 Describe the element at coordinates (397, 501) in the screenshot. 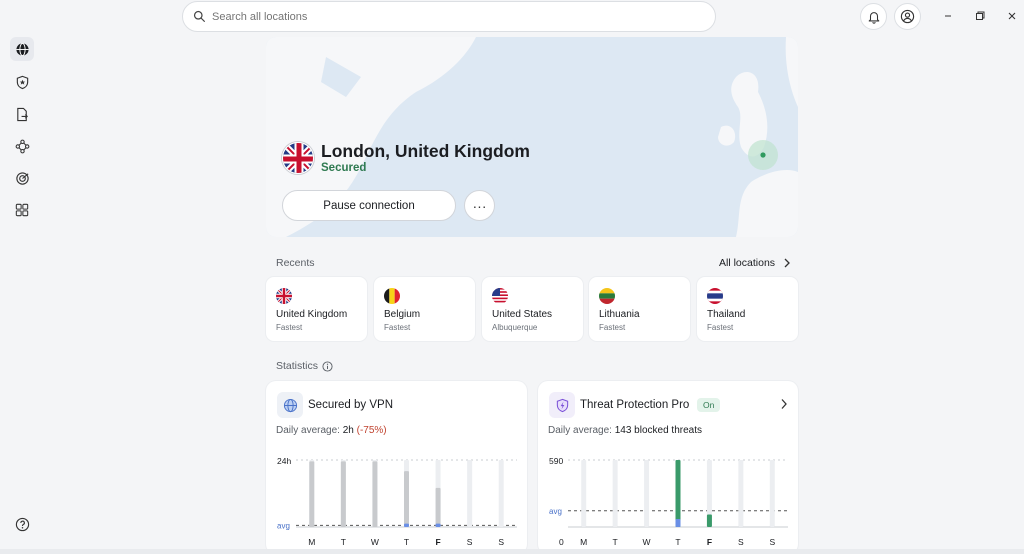

I see `vpn-usage-chart: 24h avg M T W T F S S` at that location.